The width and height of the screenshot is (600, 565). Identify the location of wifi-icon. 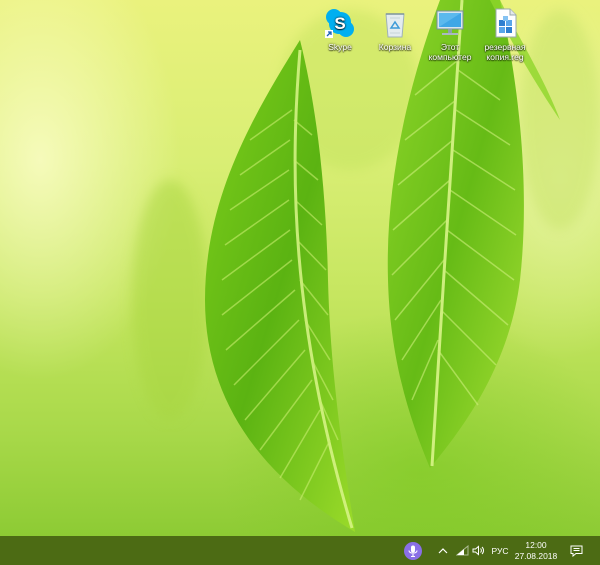
(462, 550).